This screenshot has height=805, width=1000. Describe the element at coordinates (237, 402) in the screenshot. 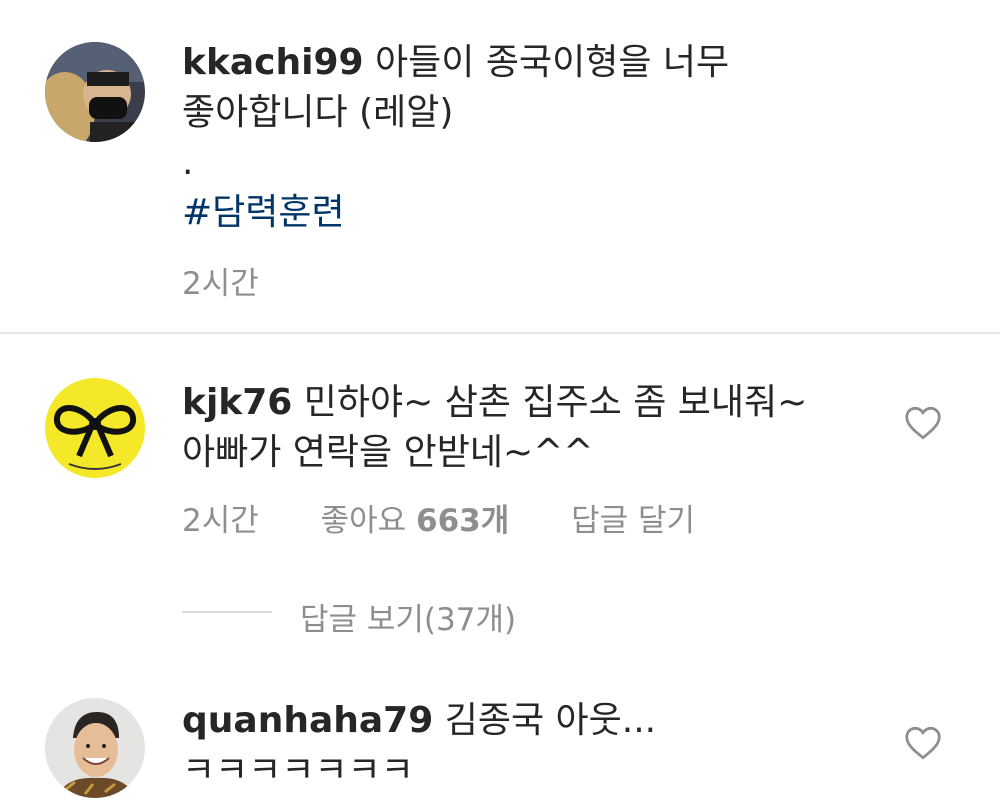

I see `comment-username: kjk76` at that location.